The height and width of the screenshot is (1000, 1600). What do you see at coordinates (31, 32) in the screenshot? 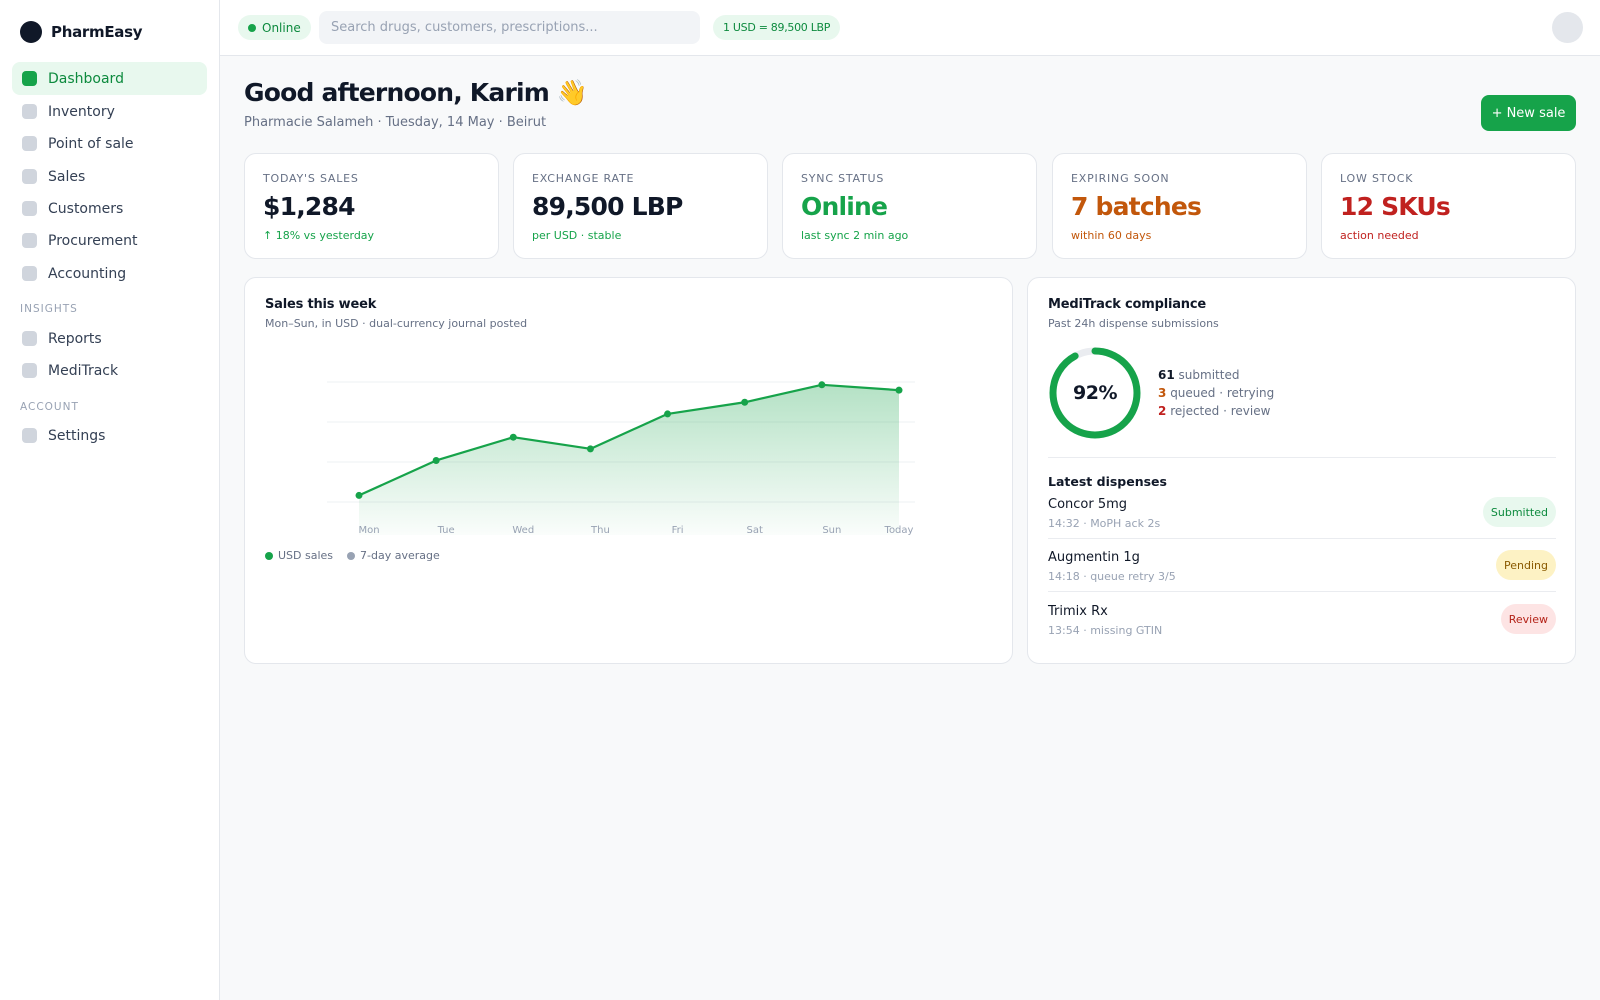
I see `brand-logo-icon` at bounding box center [31, 32].